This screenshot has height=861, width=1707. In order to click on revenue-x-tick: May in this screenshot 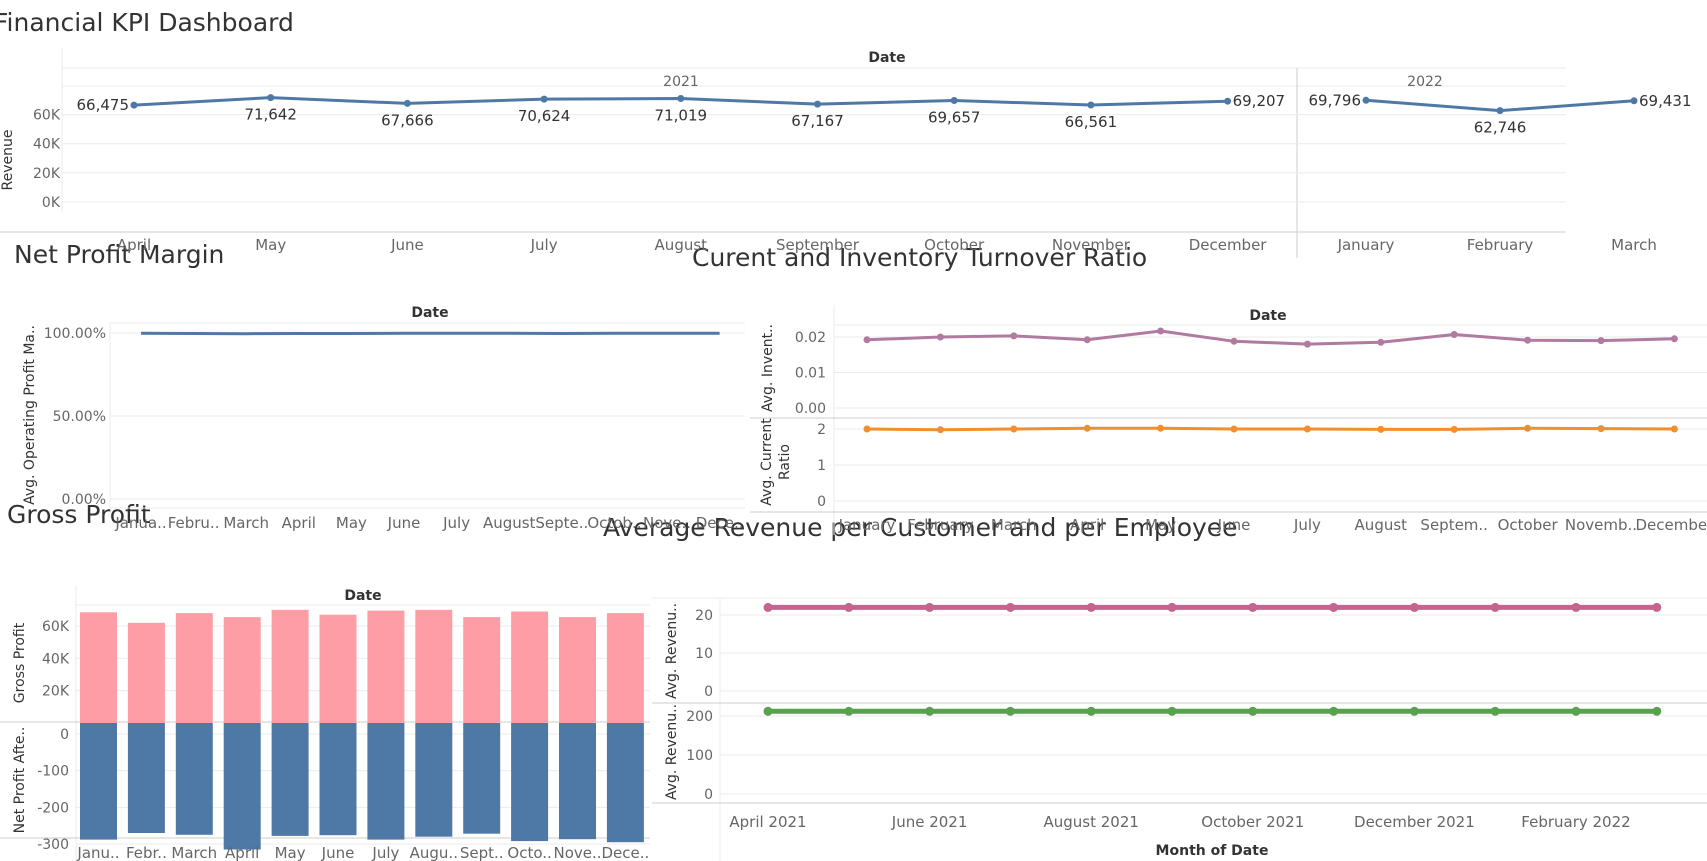, I will do `click(270, 245)`.